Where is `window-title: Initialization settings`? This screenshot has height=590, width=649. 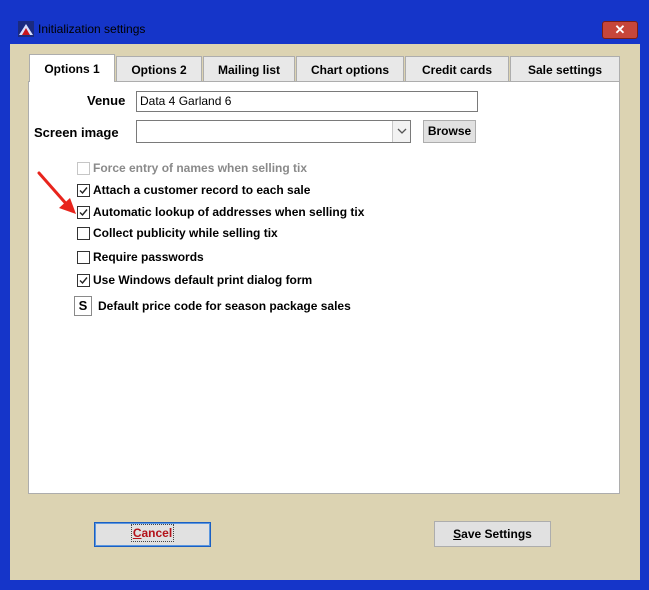 window-title: Initialization settings is located at coordinates (92, 29).